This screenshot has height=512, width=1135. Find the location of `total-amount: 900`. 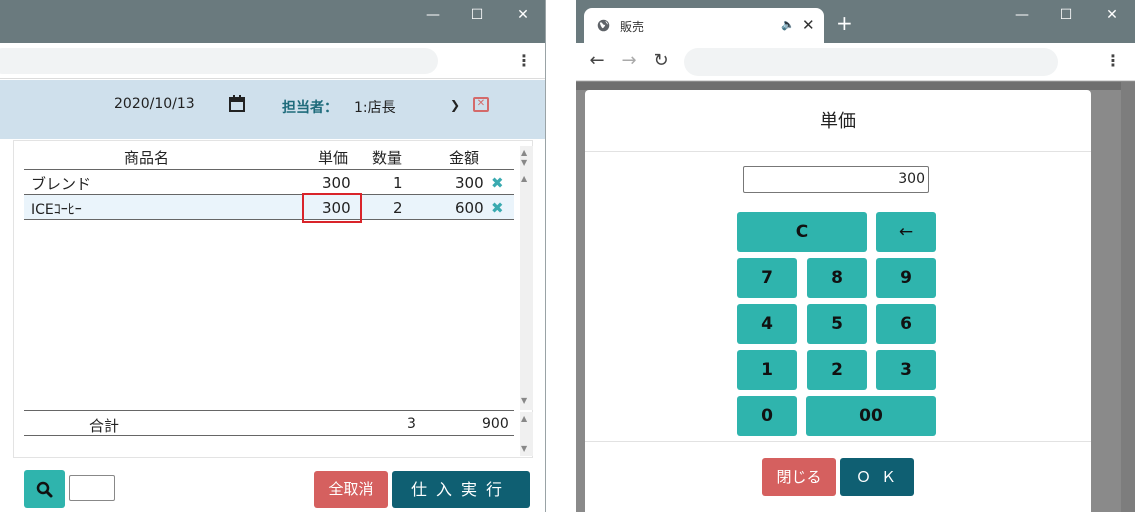

total-amount: 900 is located at coordinates (495, 424).